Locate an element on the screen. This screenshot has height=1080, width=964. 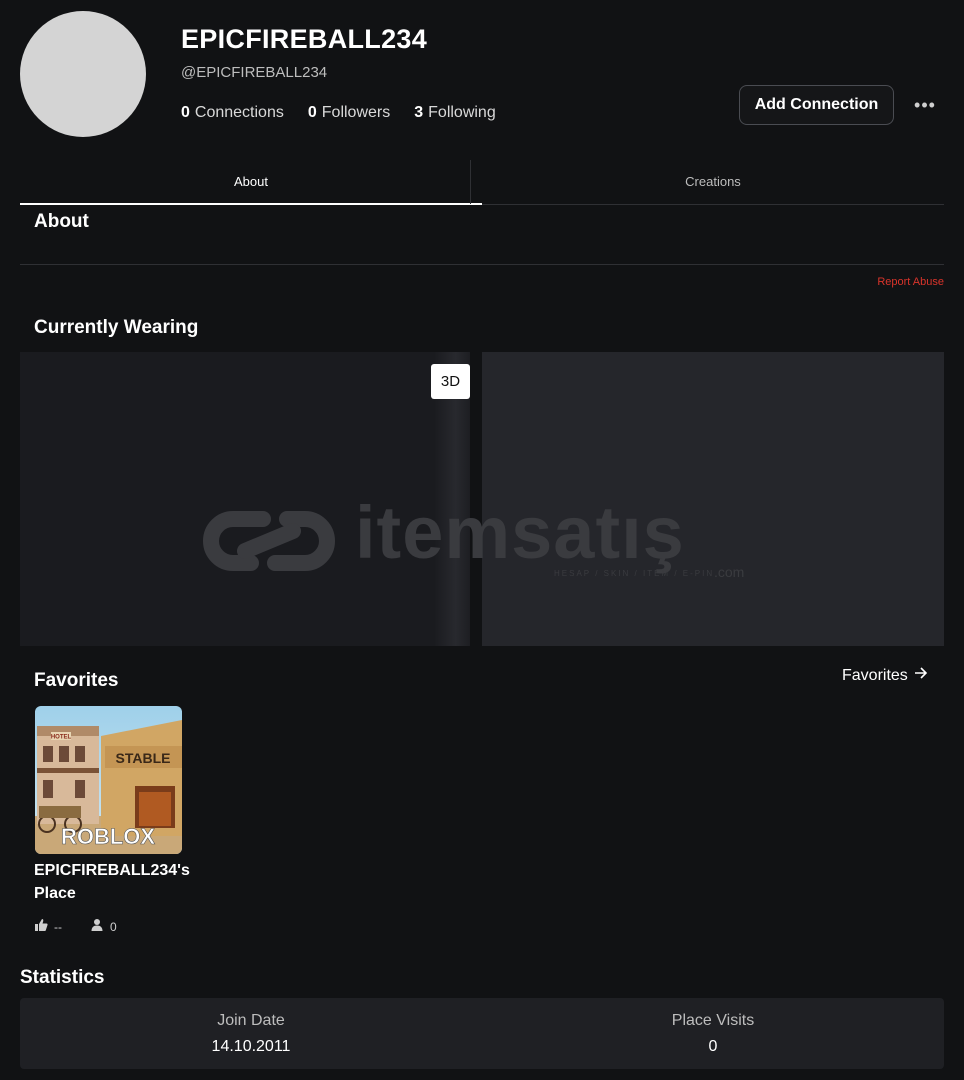
tab-about: About is located at coordinates (251, 181).